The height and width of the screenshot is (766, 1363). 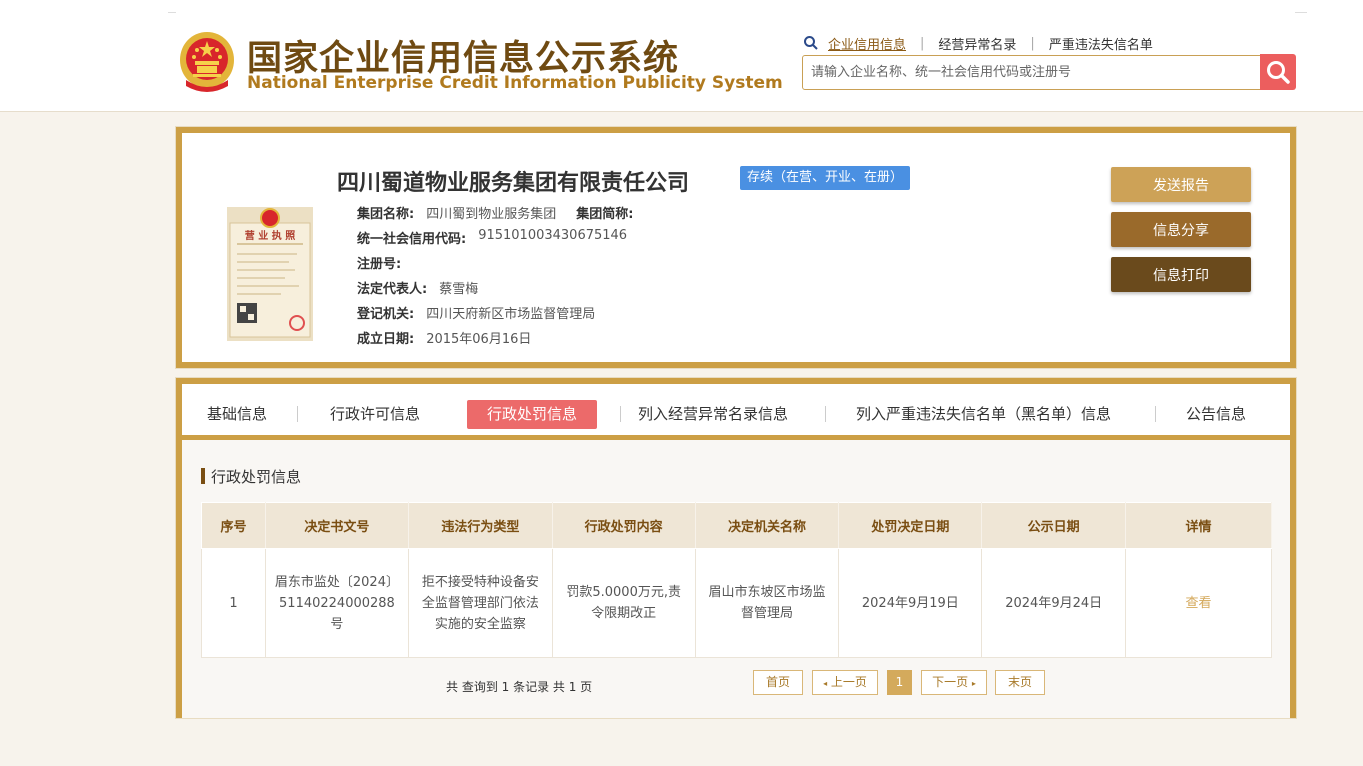 I want to click on cell-publish-date: 2024年9月24日, so click(x=1054, y=603).